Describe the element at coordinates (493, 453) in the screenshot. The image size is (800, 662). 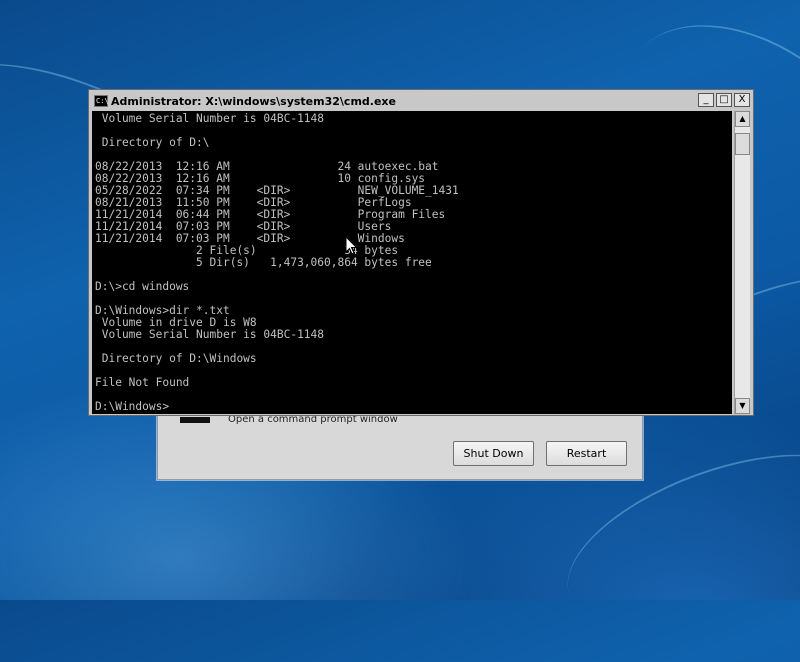
I see `shut-down-button: Shut Down` at that location.